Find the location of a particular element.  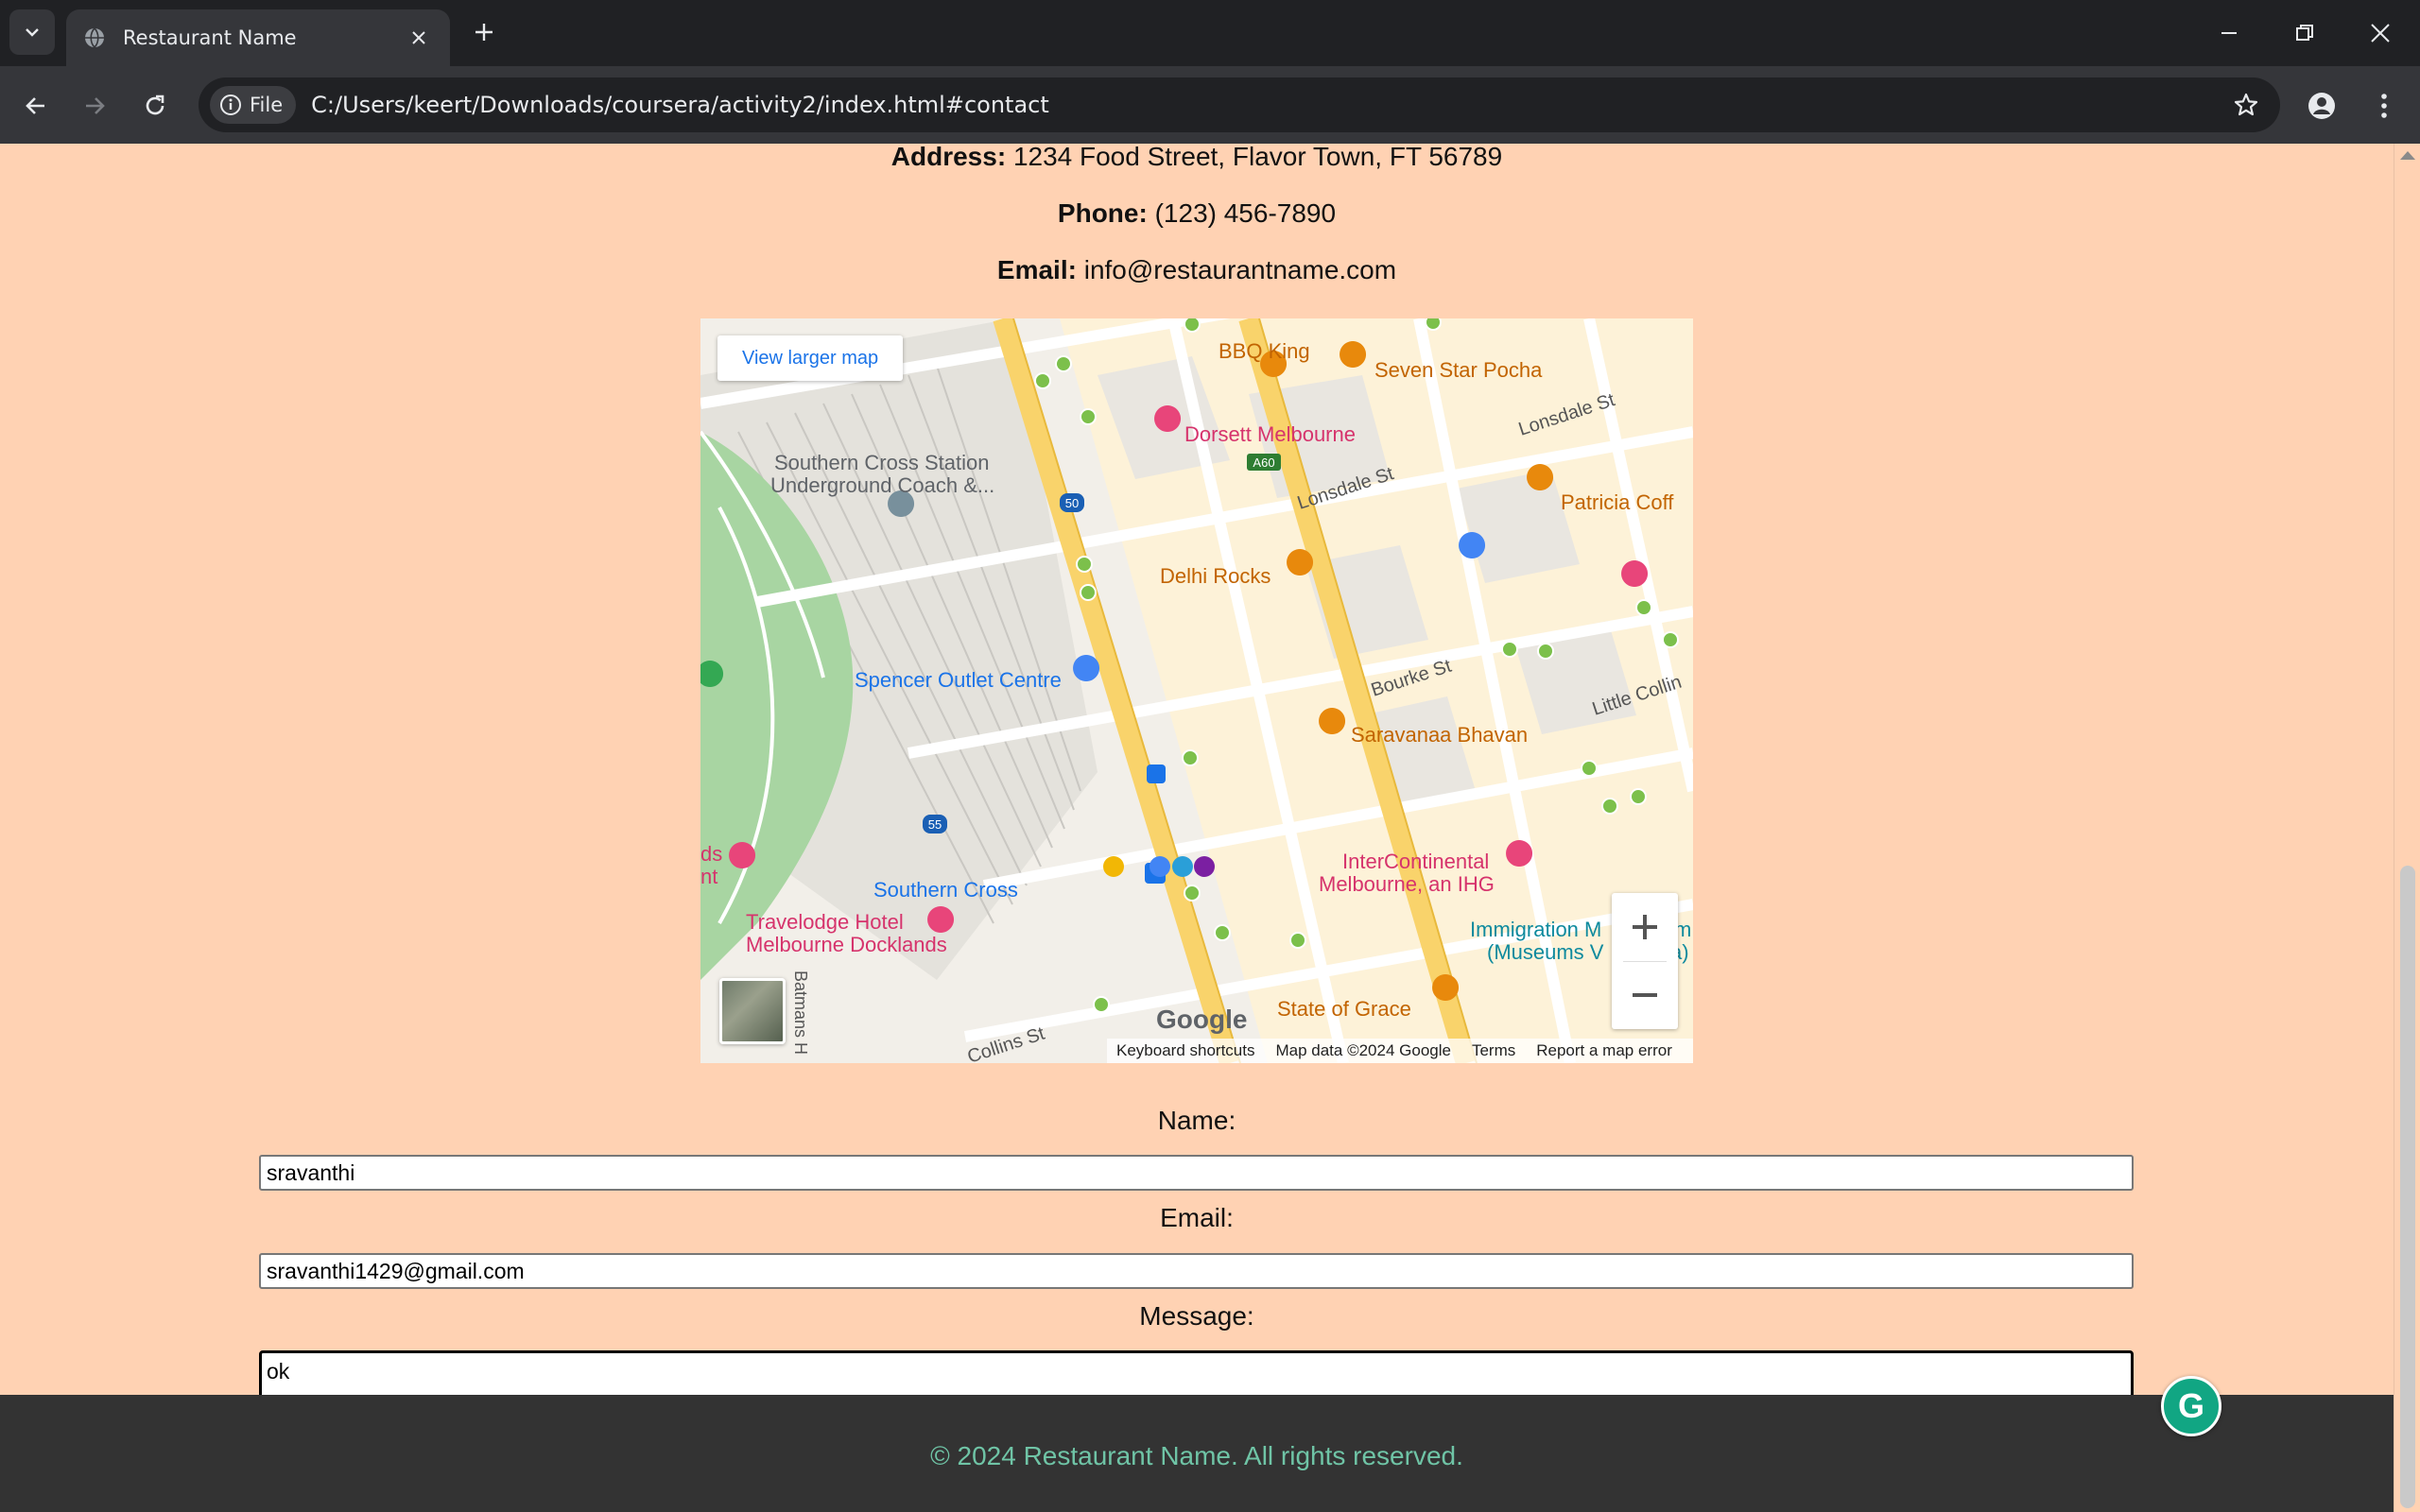

page-scrollbar is located at coordinates (2407, 828).